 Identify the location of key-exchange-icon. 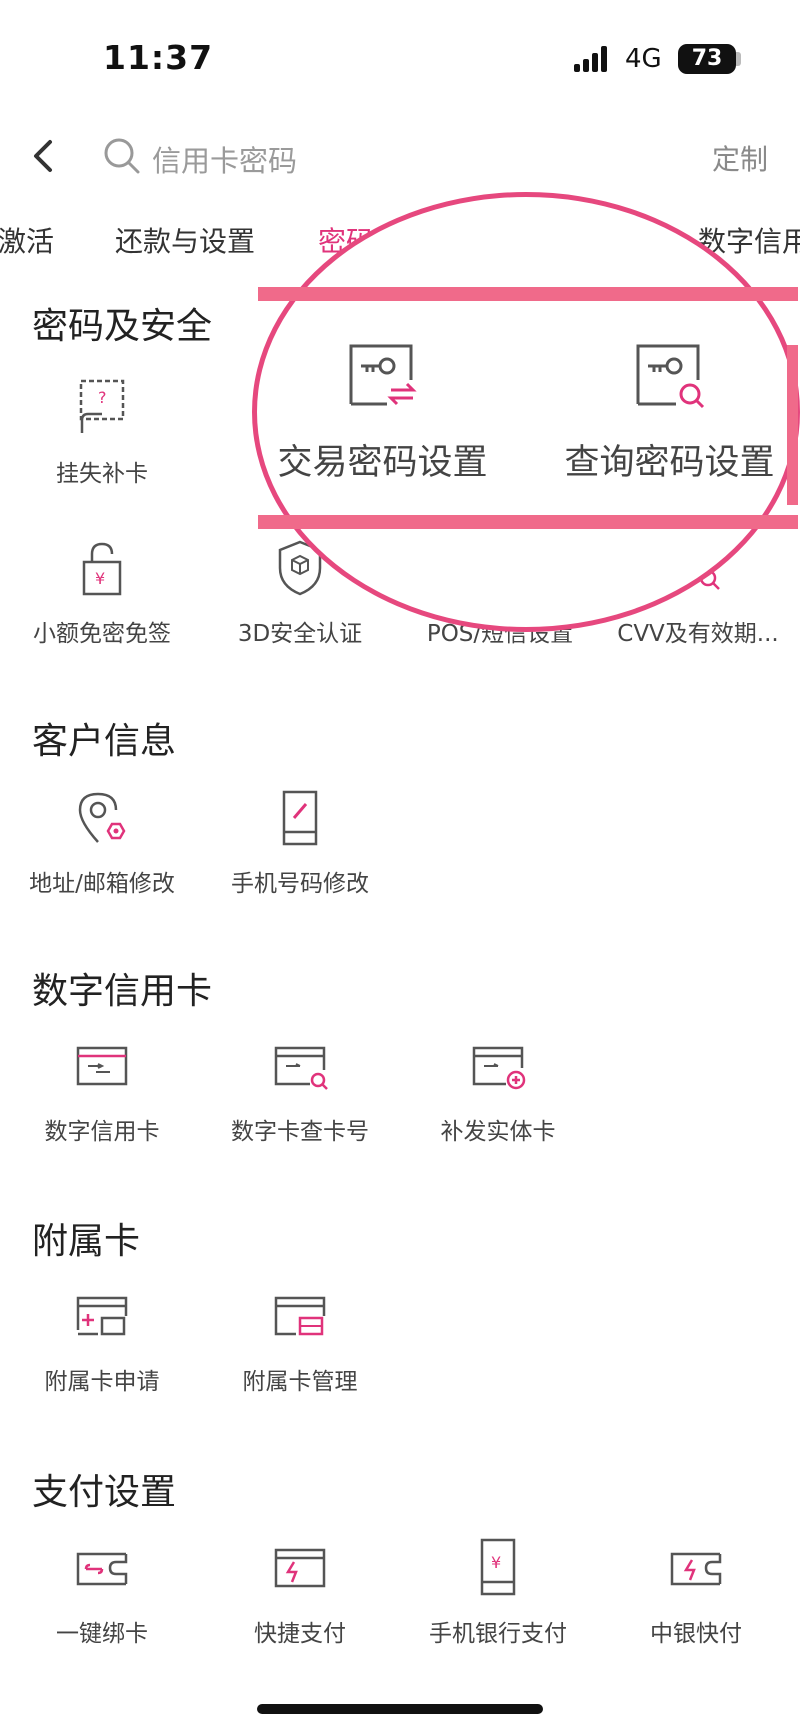
(383, 375).